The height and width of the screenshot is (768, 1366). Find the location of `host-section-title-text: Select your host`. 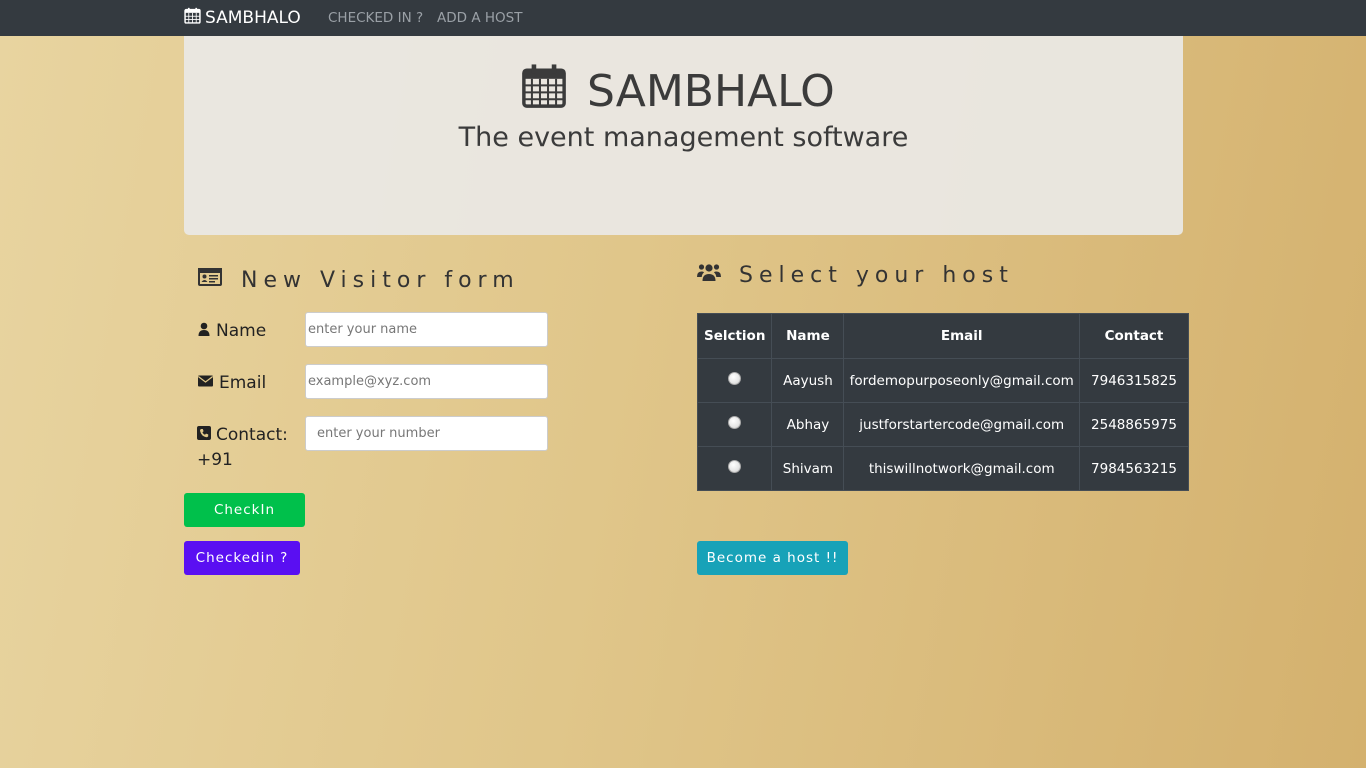

host-section-title-text: Select your host is located at coordinates (876, 275).